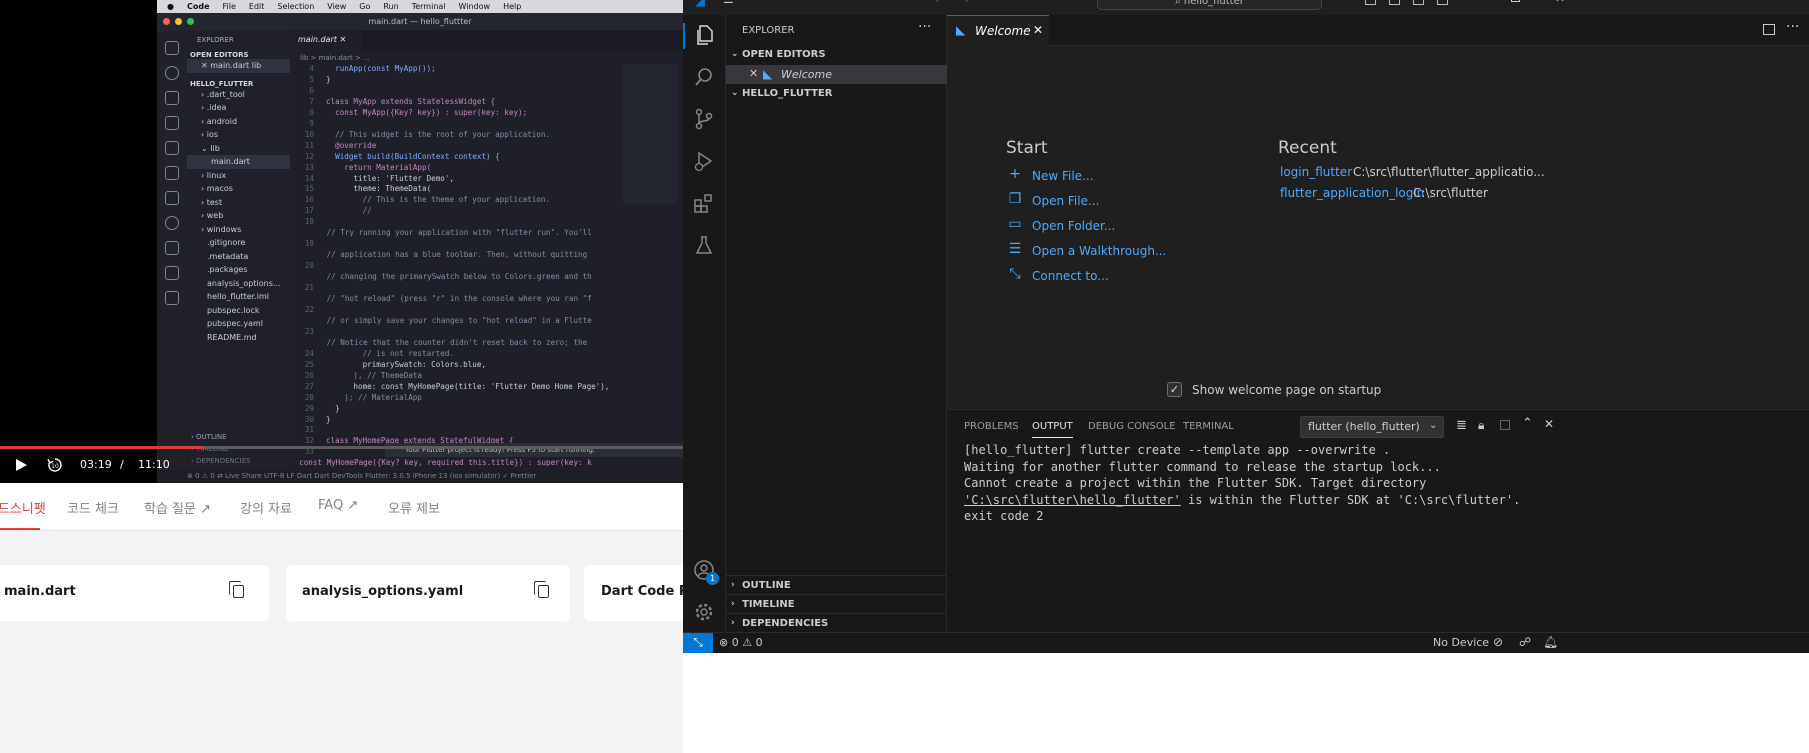 The image size is (1809, 753). I want to click on project-label: HELLO_FLUTTER, so click(787, 93).